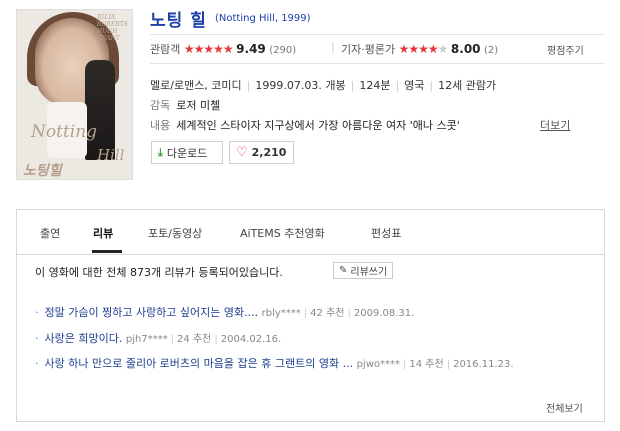 The height and width of the screenshot is (431, 620). I want to click on like-button: ♡ 2,210, so click(261, 152).